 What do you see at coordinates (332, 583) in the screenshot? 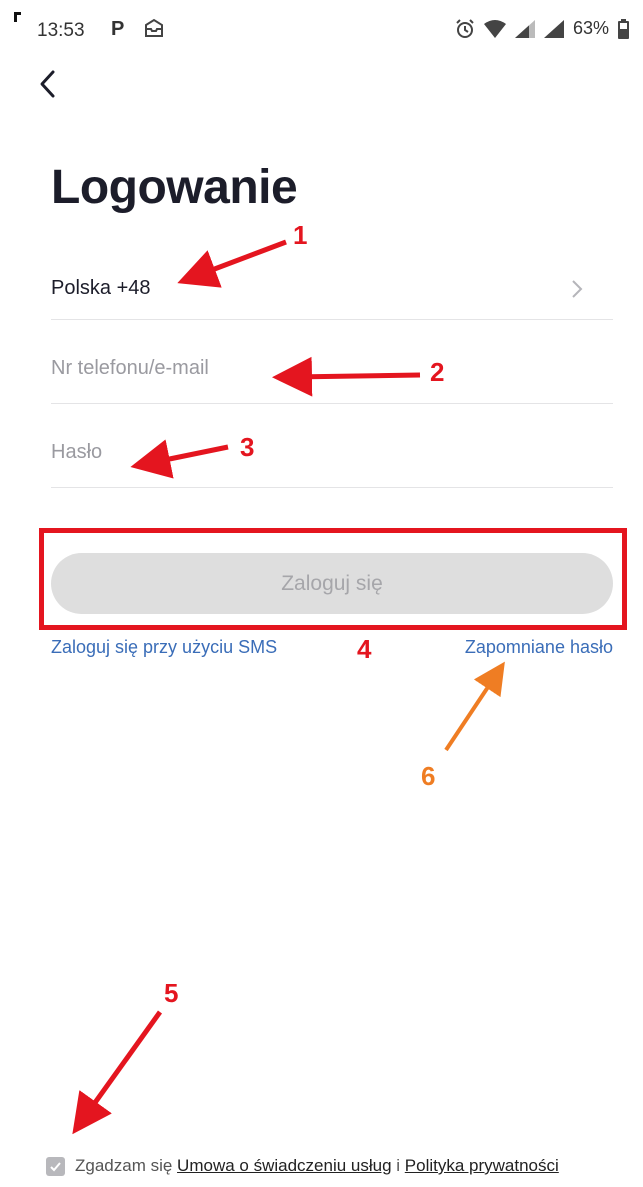
I see `login-button: Zaloguj się` at bounding box center [332, 583].